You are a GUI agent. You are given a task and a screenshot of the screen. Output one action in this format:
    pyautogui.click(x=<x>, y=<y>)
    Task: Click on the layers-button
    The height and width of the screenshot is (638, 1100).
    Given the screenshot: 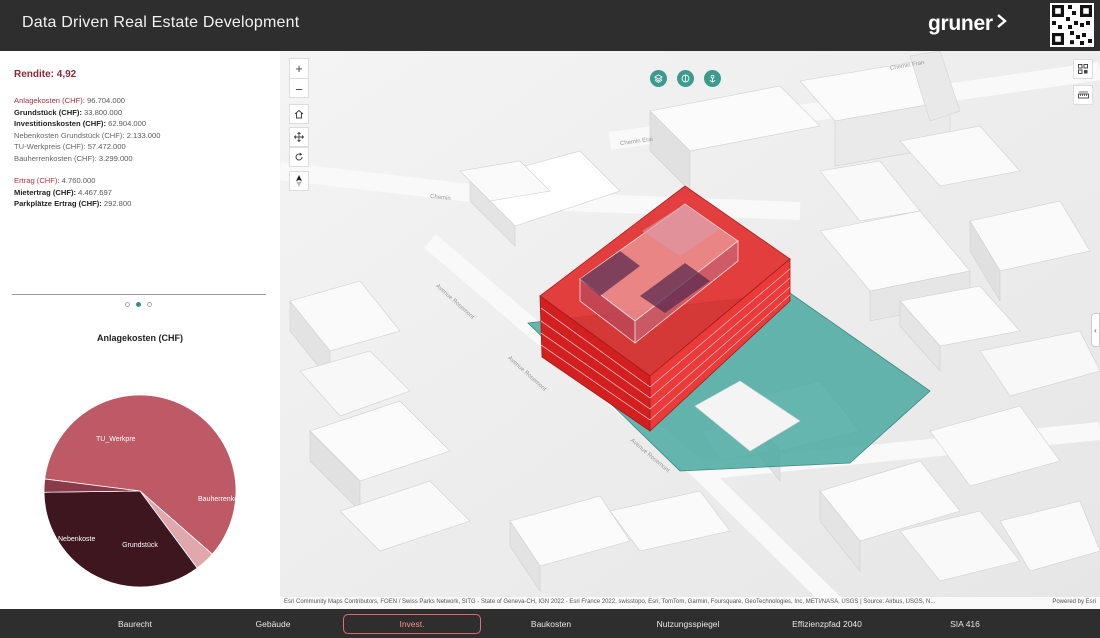 What is the action you would take?
    pyautogui.click(x=658, y=78)
    